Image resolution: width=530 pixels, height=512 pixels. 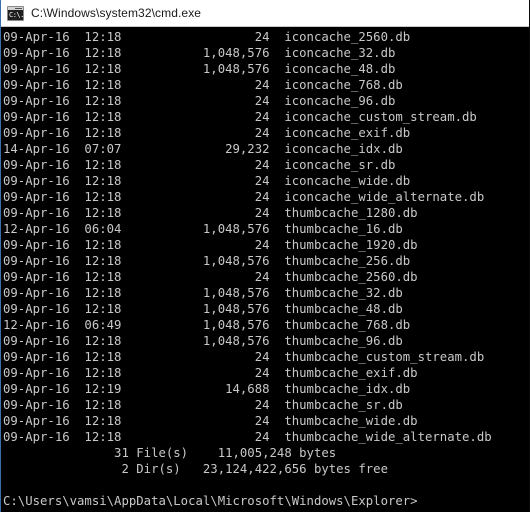 I want to click on cmd-icon-prompt-glyph: C:\., so click(x=16, y=14).